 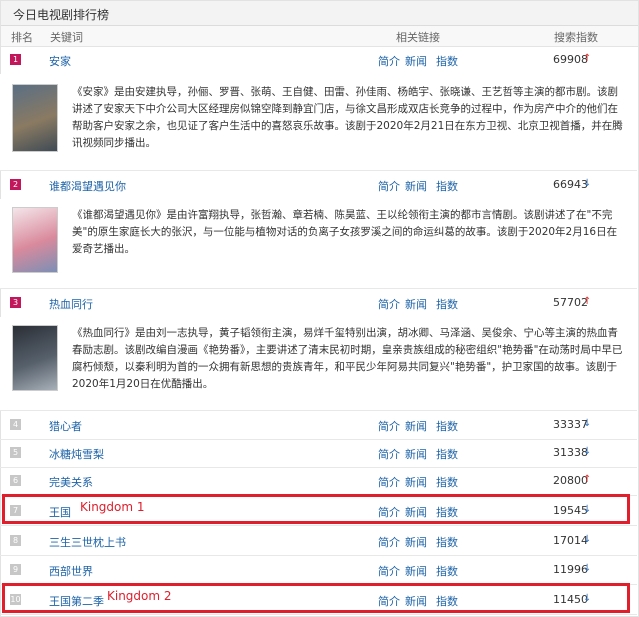 What do you see at coordinates (576, 37) in the screenshot?
I see `header-index: 搜索指数` at bounding box center [576, 37].